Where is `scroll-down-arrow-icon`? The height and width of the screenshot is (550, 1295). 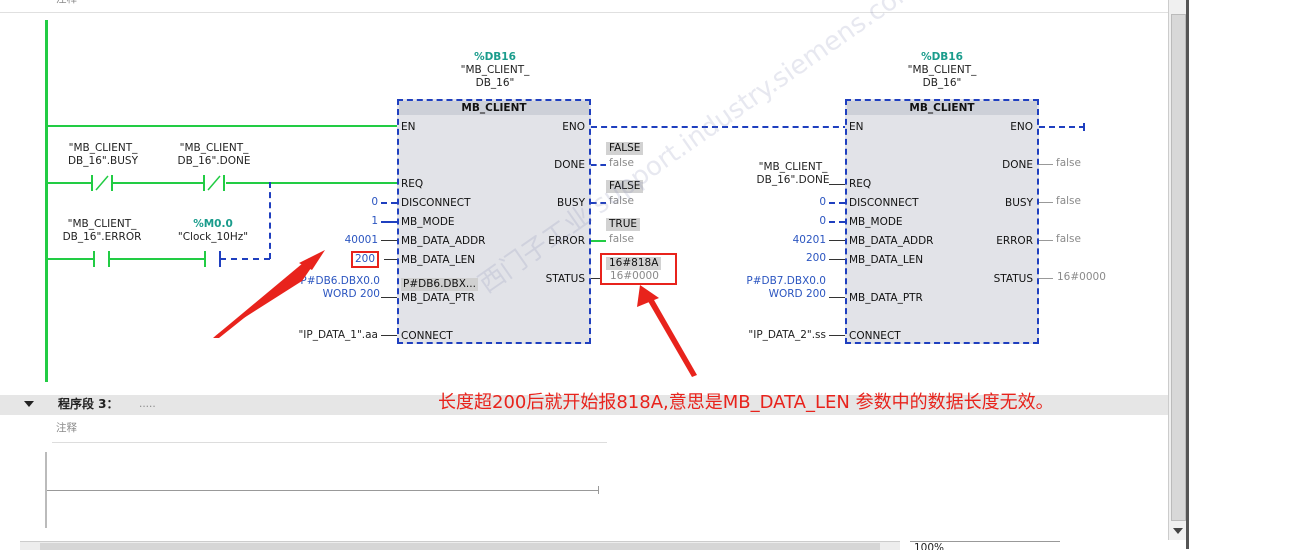
scroll-down-arrow-icon is located at coordinates (1178, 531).